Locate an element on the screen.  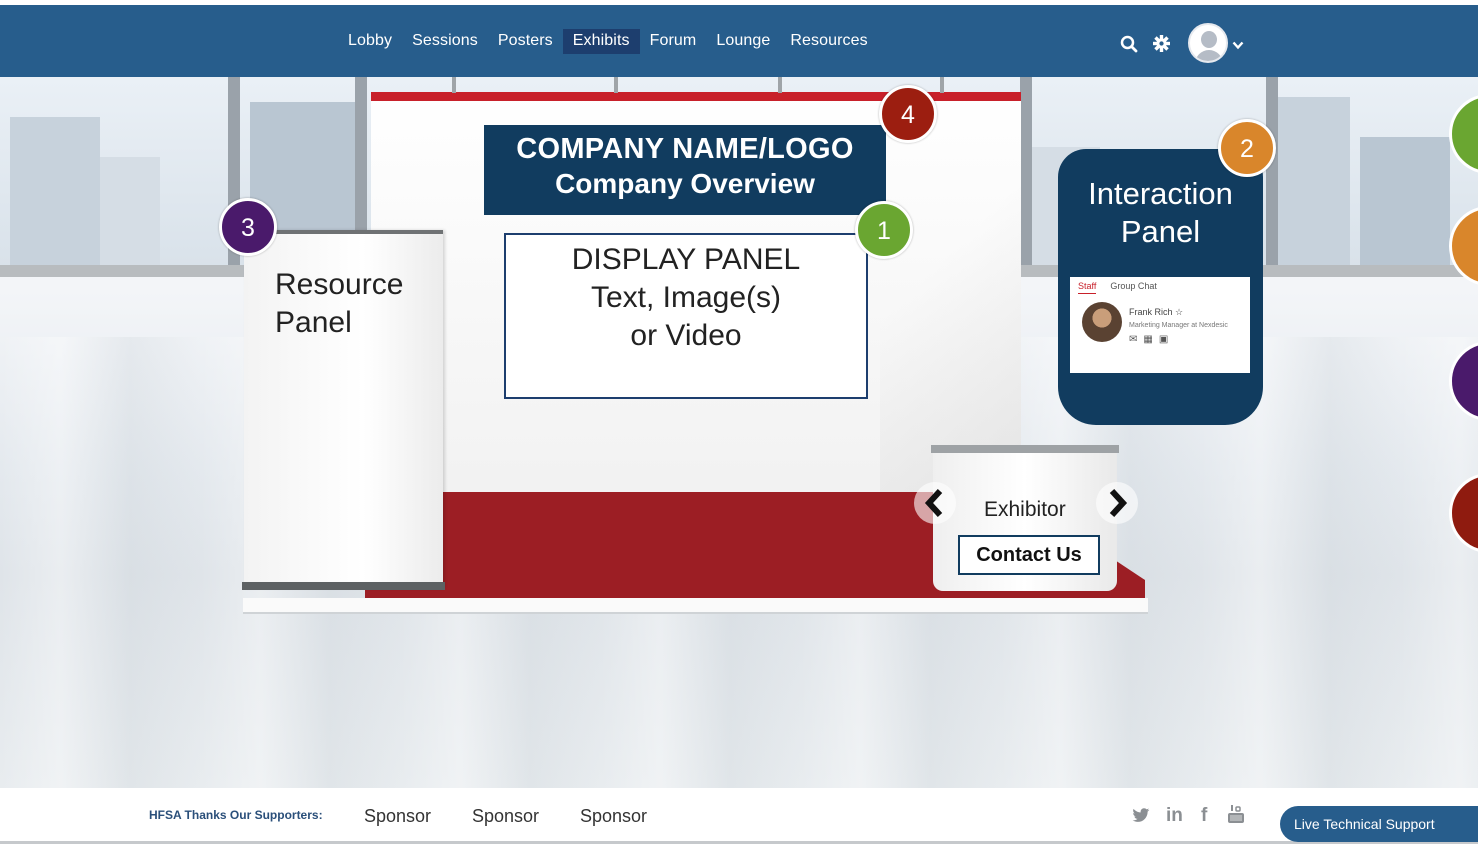
sponsor-link-2: Sponsor is located at coordinates (505, 816).